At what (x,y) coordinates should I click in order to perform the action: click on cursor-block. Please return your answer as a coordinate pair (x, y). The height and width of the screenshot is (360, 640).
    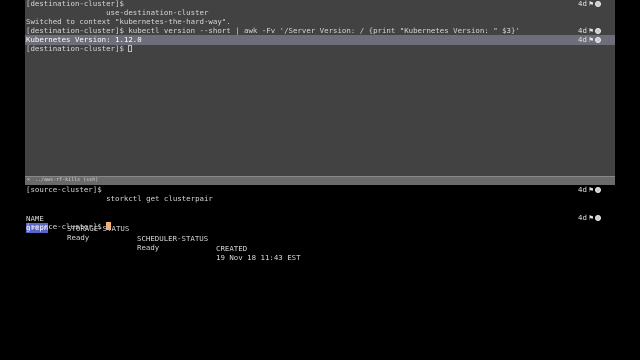
    Looking at the image, I should click on (109, 226).